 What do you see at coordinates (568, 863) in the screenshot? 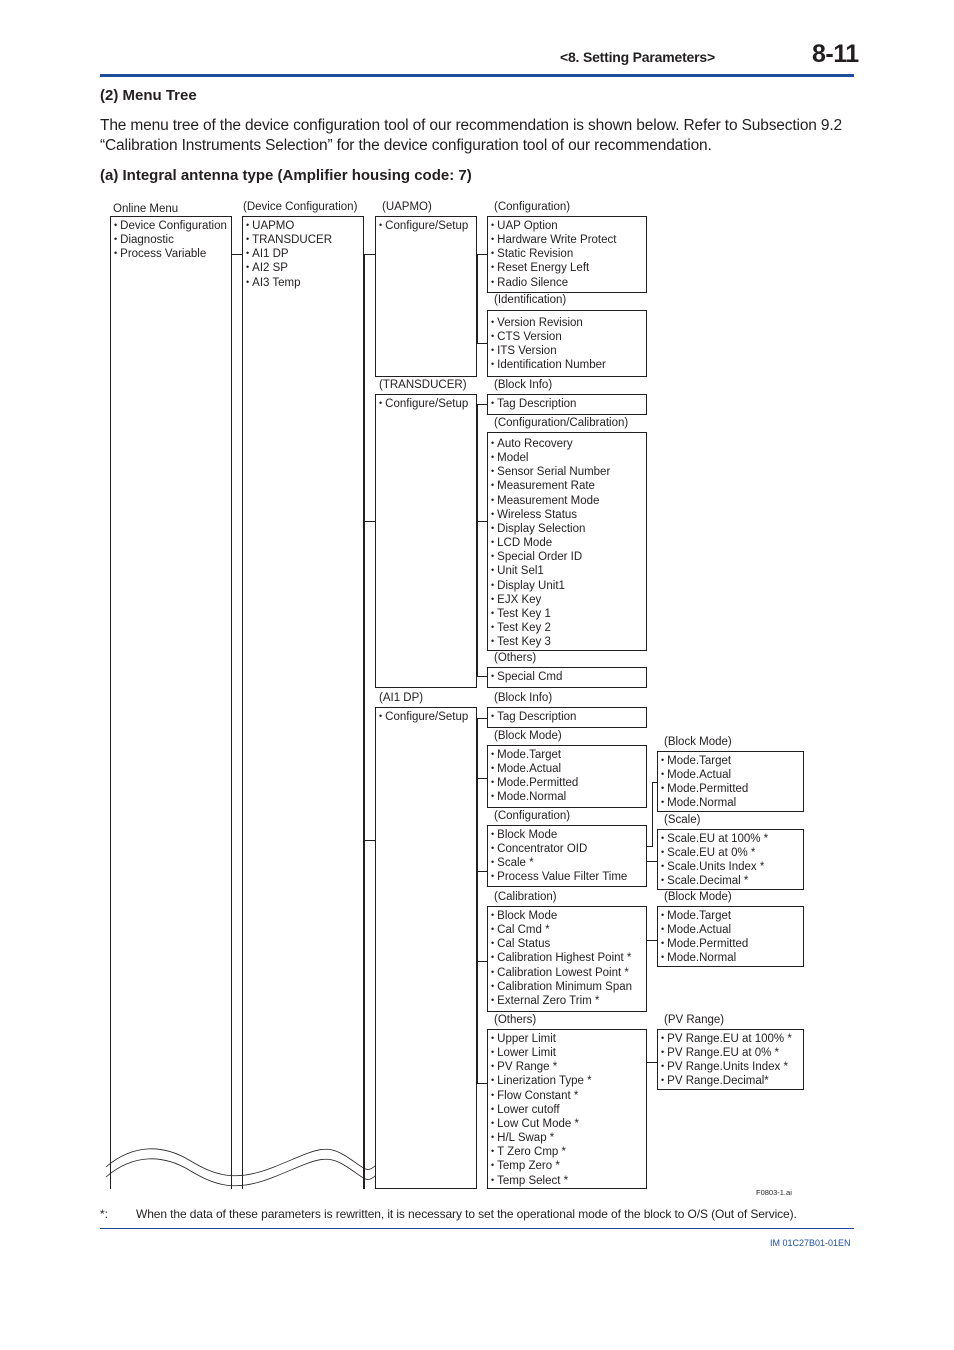
I see `menu-item: Scale *` at bounding box center [568, 863].